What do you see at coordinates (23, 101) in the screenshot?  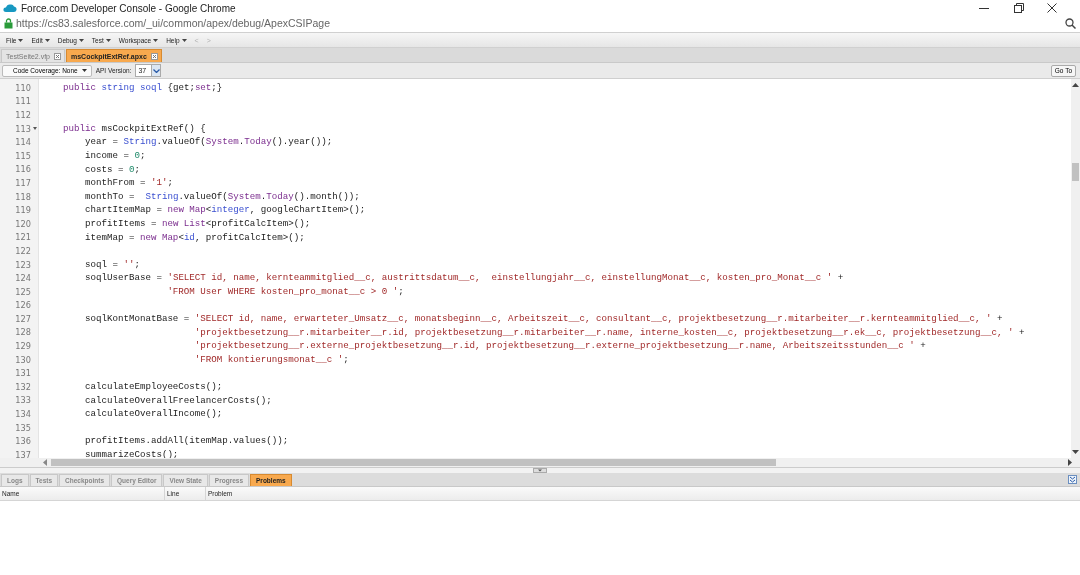 I see `line-number: 111` at bounding box center [23, 101].